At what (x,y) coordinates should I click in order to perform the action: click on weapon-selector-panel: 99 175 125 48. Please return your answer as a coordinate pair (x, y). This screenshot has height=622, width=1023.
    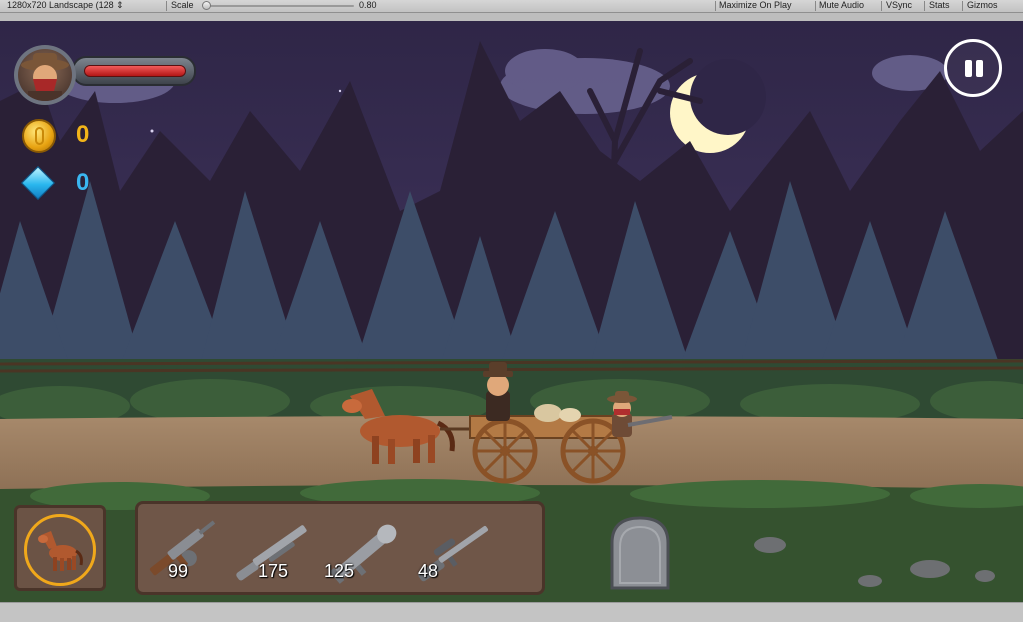
    Looking at the image, I should click on (340, 548).